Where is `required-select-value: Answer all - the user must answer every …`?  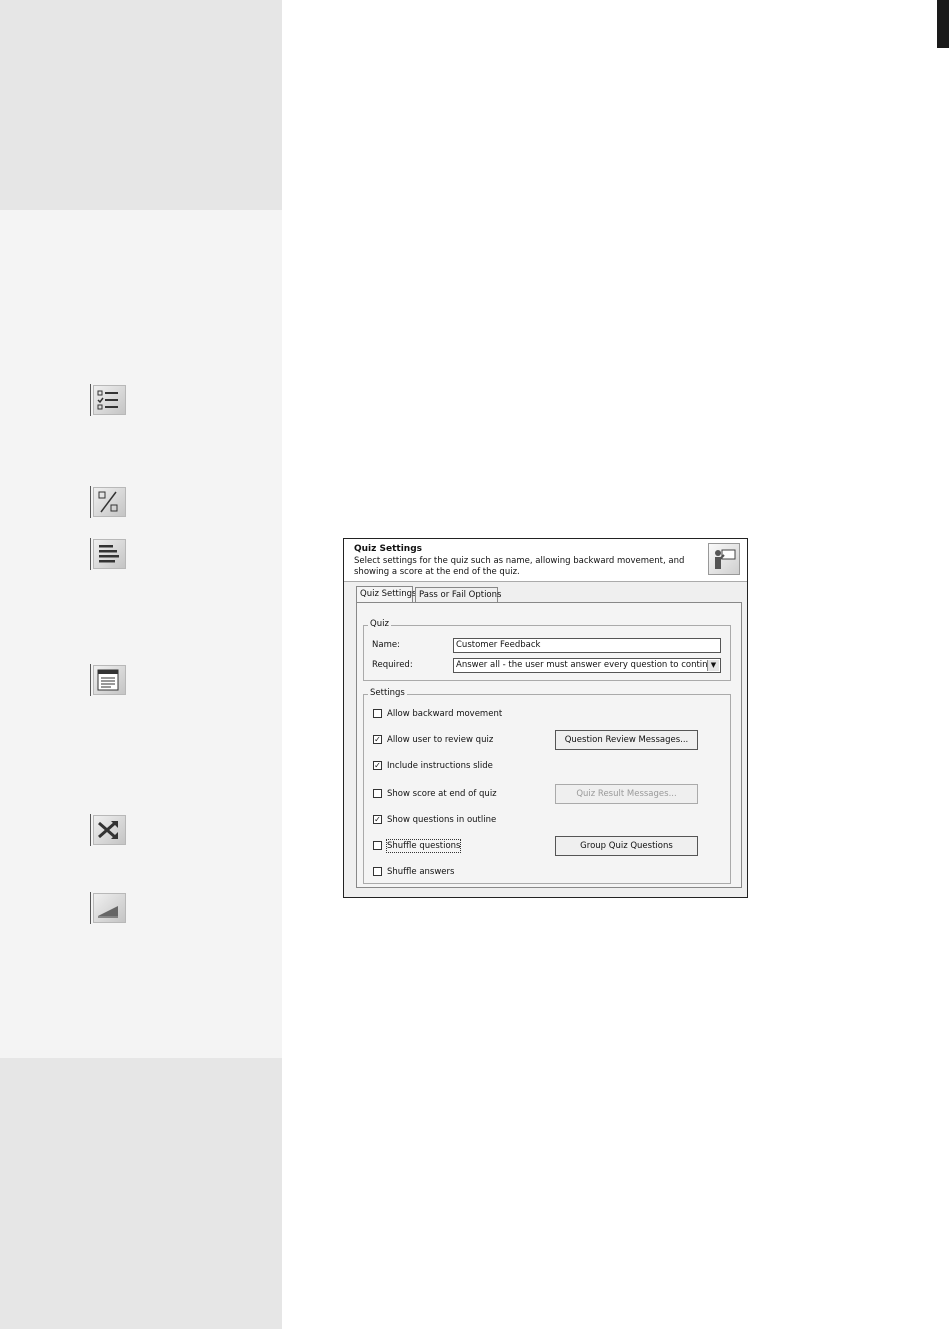
required-select-value: Answer all - the user must answer every … is located at coordinates (587, 665).